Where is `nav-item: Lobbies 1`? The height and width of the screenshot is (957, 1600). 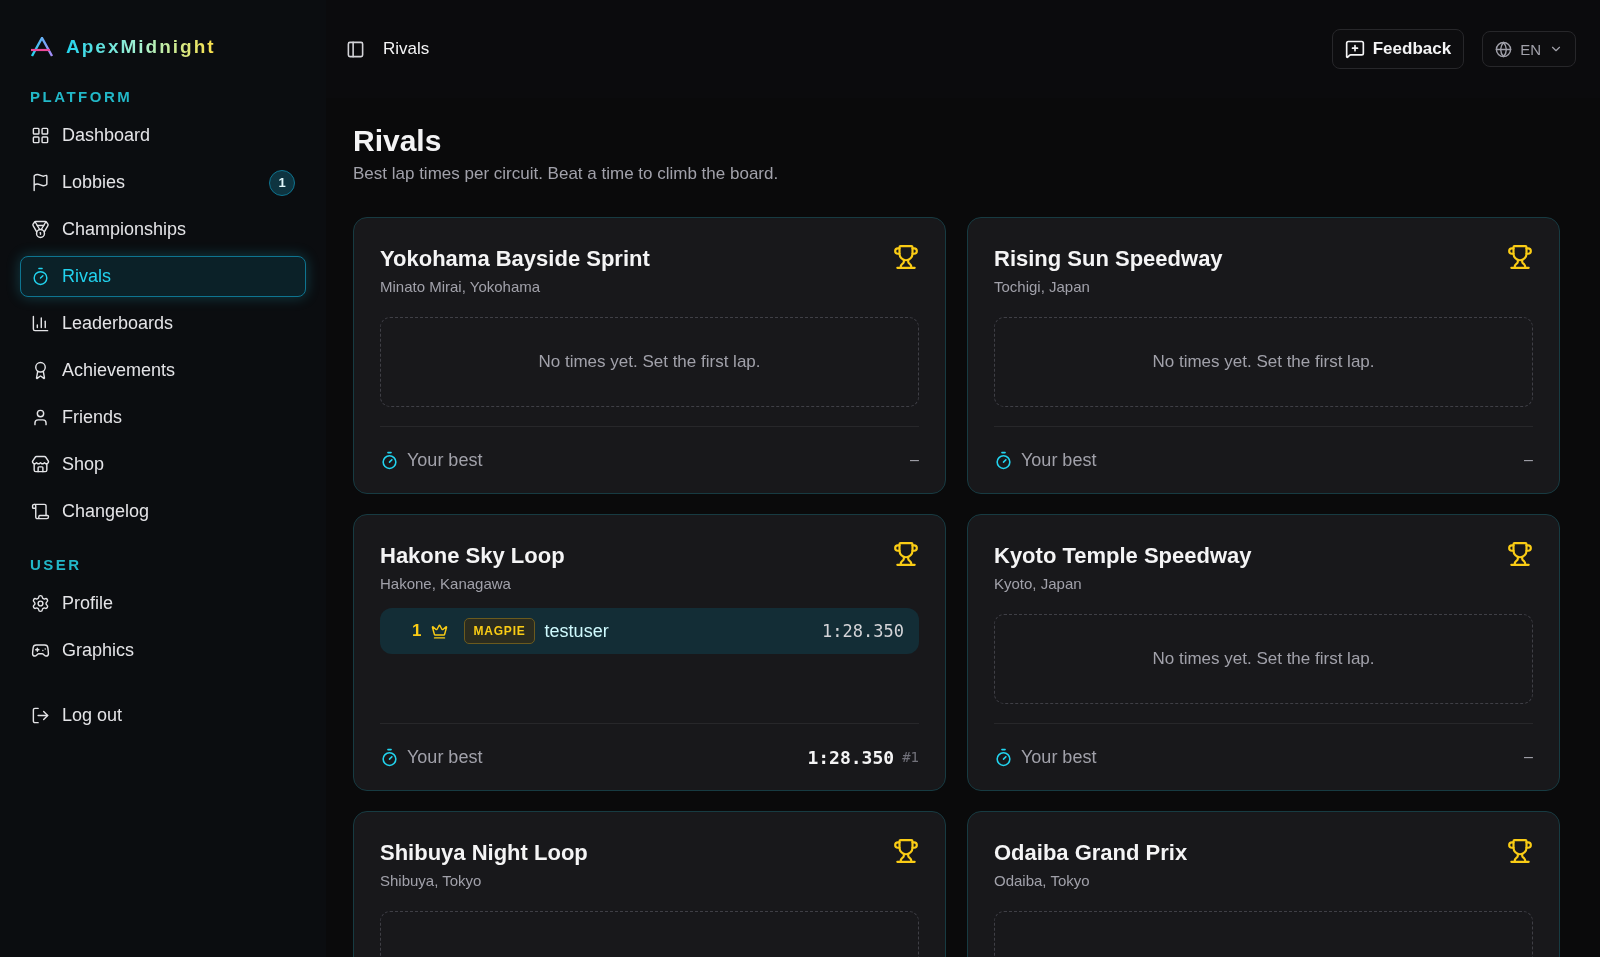
nav-item: Lobbies 1 is located at coordinates (163, 182).